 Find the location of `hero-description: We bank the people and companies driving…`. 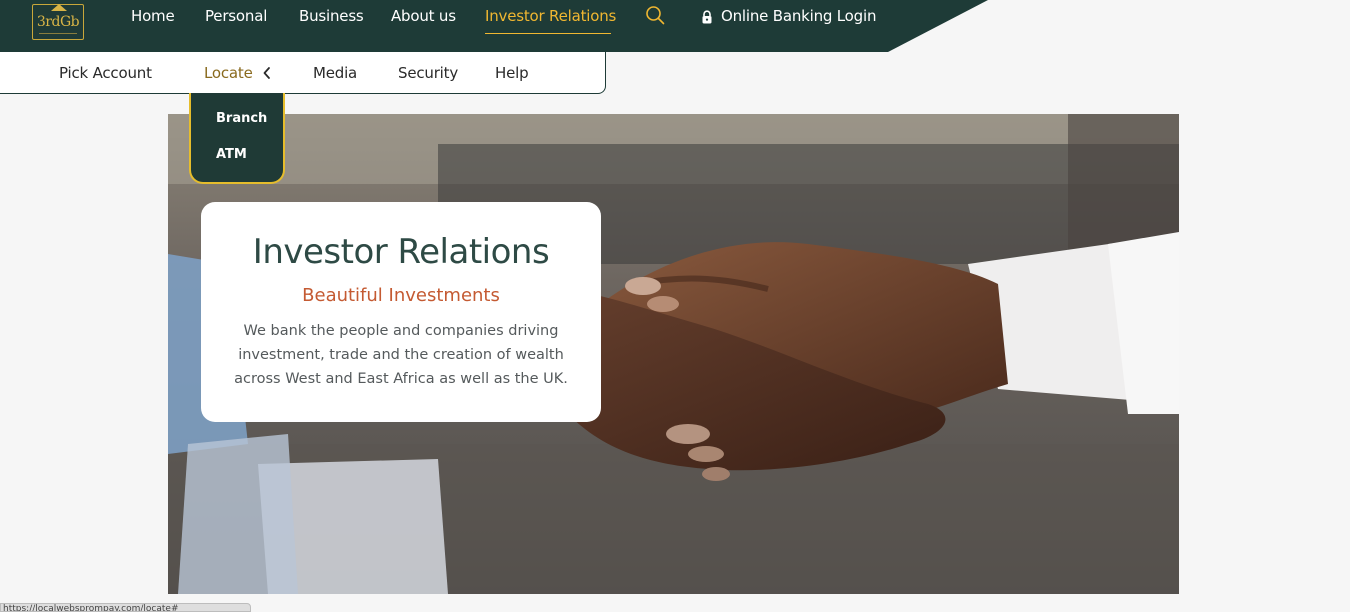

hero-description: We bank the people and companies driving… is located at coordinates (401, 355).